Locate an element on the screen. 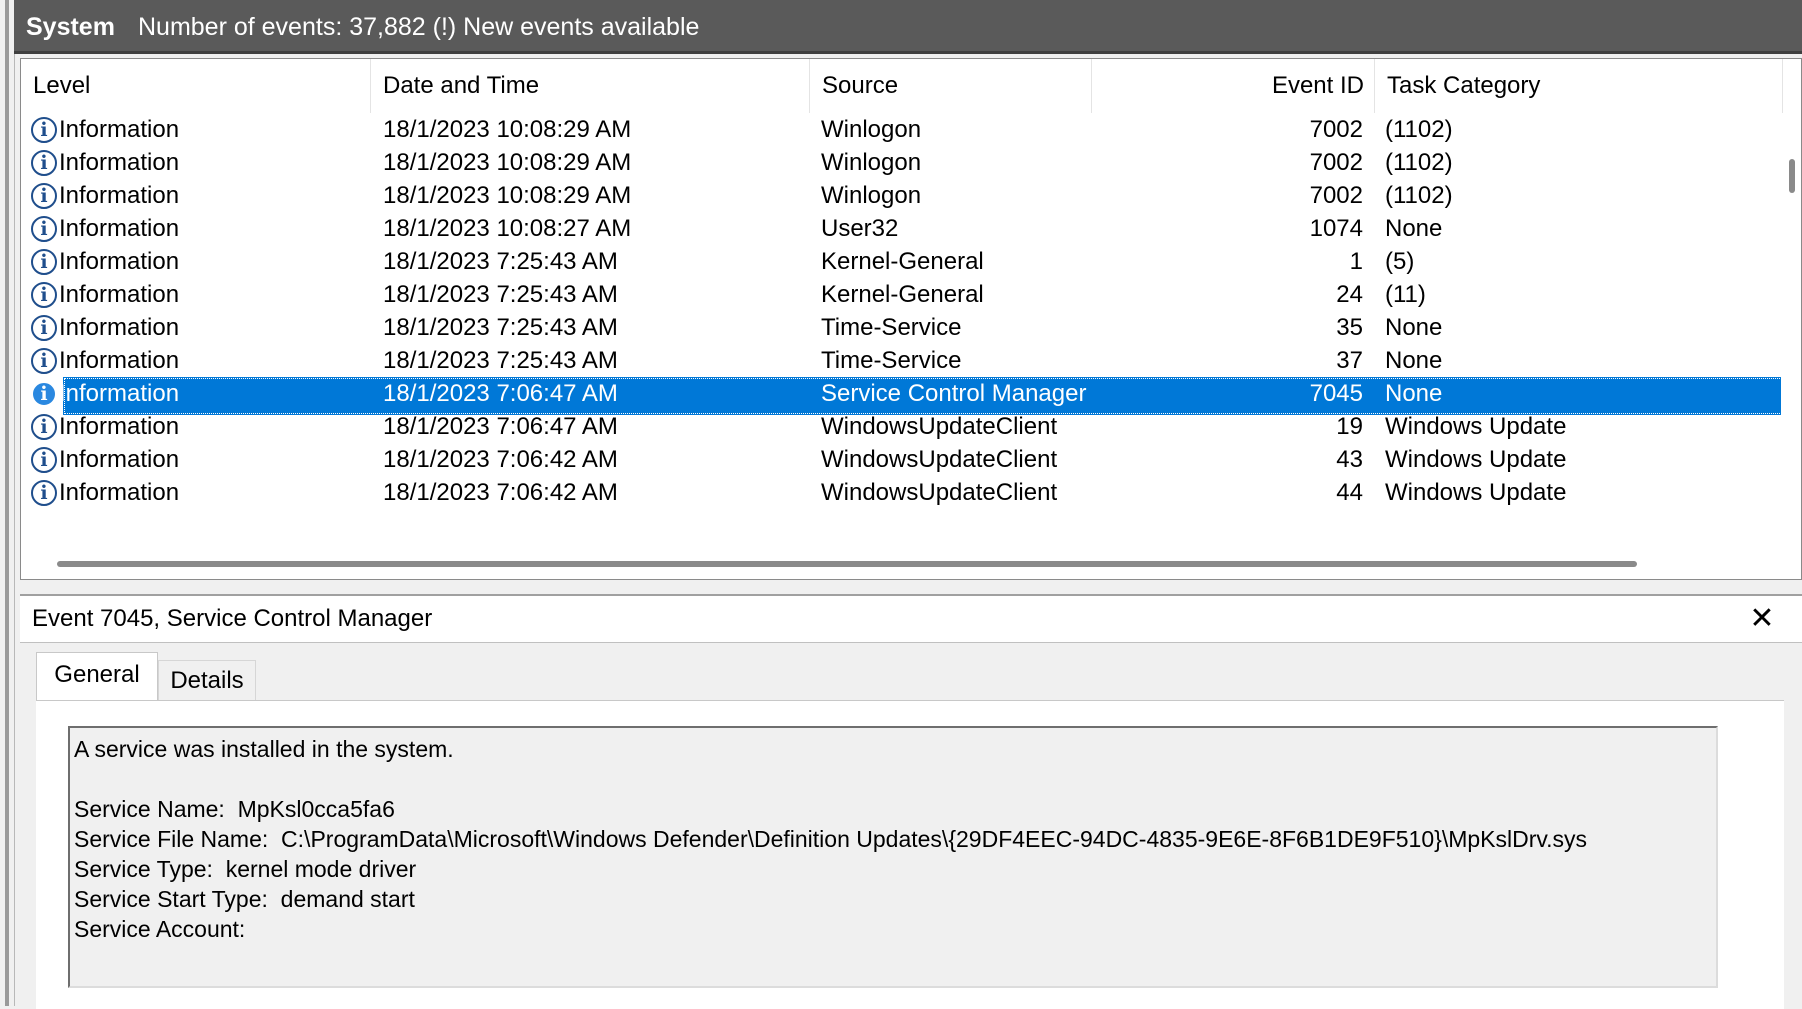  cell-task-category: Windows Update is located at coordinates (1476, 492).